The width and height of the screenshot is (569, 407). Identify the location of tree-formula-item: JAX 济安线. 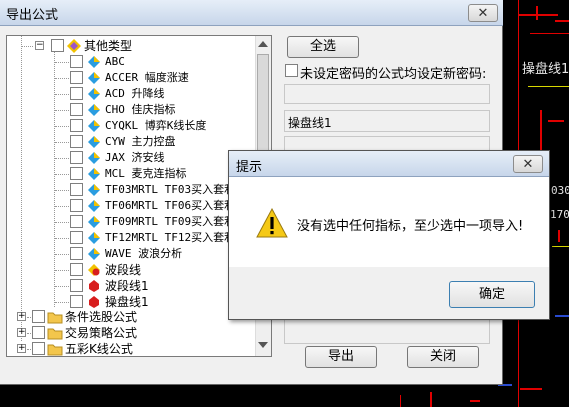
(132, 158).